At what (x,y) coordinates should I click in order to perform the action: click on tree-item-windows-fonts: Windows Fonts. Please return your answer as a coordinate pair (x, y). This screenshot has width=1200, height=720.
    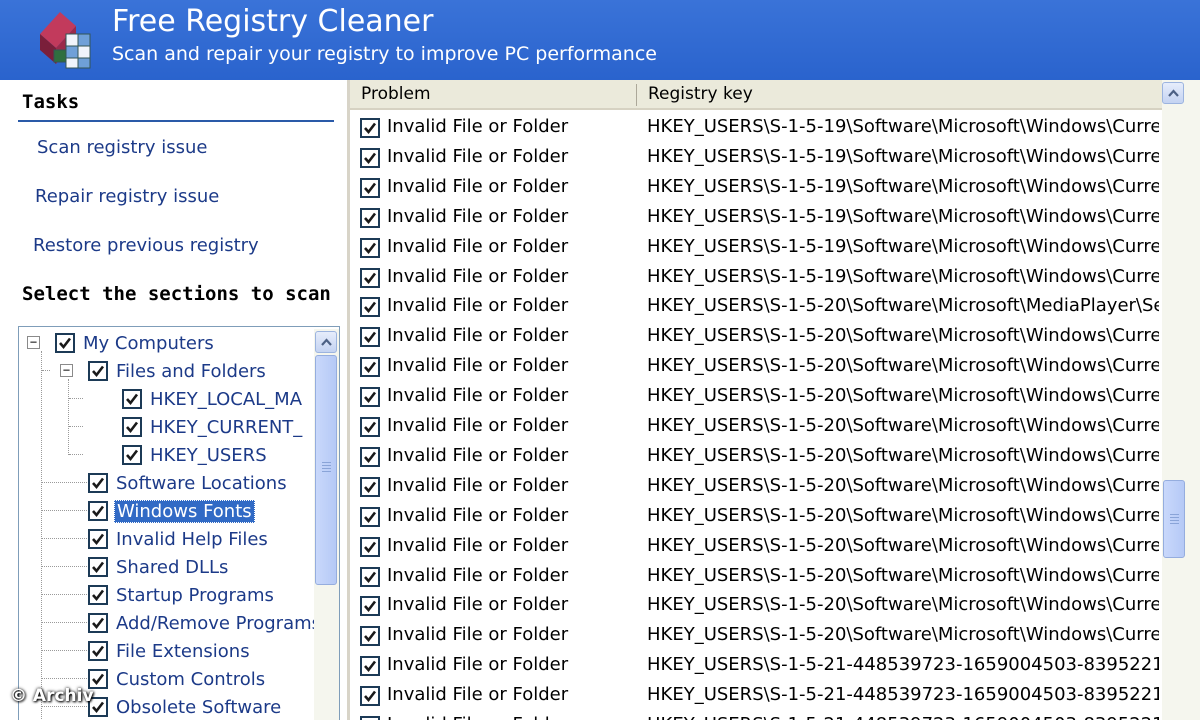
    Looking at the image, I should click on (171, 511).